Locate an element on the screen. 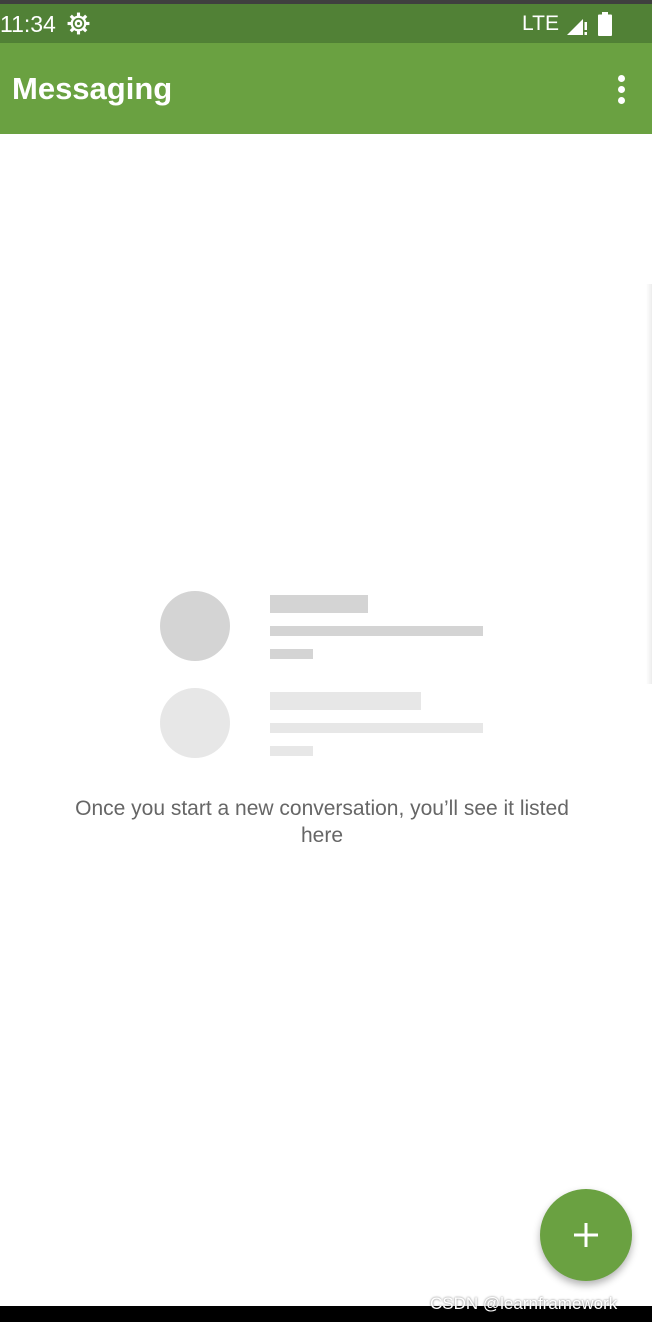  start-new-conversation-button is located at coordinates (586, 1235).